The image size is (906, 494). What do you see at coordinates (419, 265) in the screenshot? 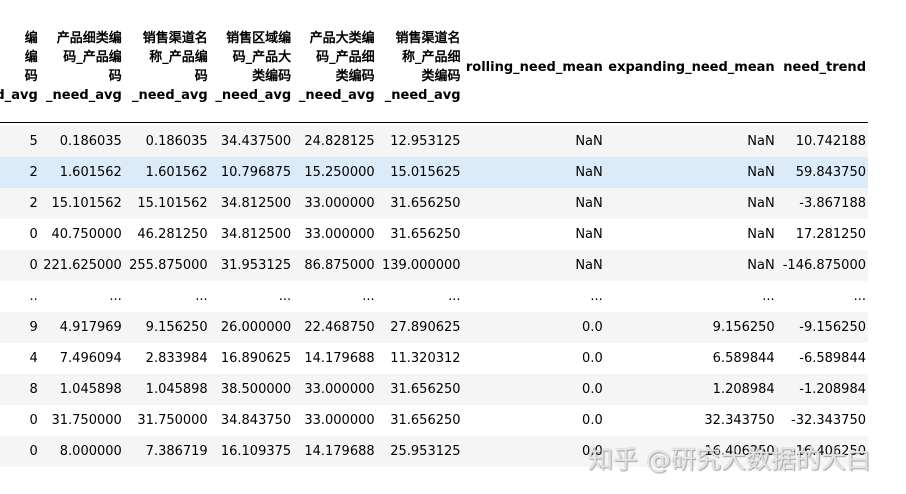
I see `table-cell: 139.000000` at bounding box center [419, 265].